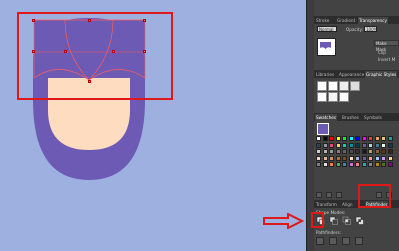  I want to click on tab-swatches: Swatches, so click(326, 117).